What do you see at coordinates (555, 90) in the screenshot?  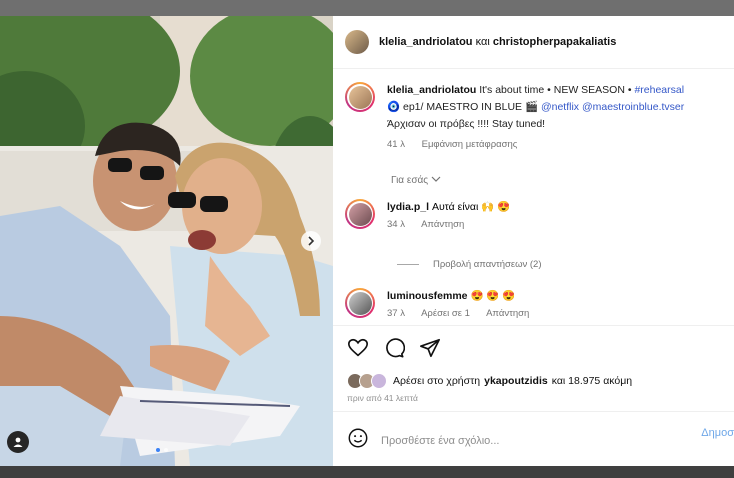 I see `caption-line1: It's about time • NEW SEASON •` at bounding box center [555, 90].